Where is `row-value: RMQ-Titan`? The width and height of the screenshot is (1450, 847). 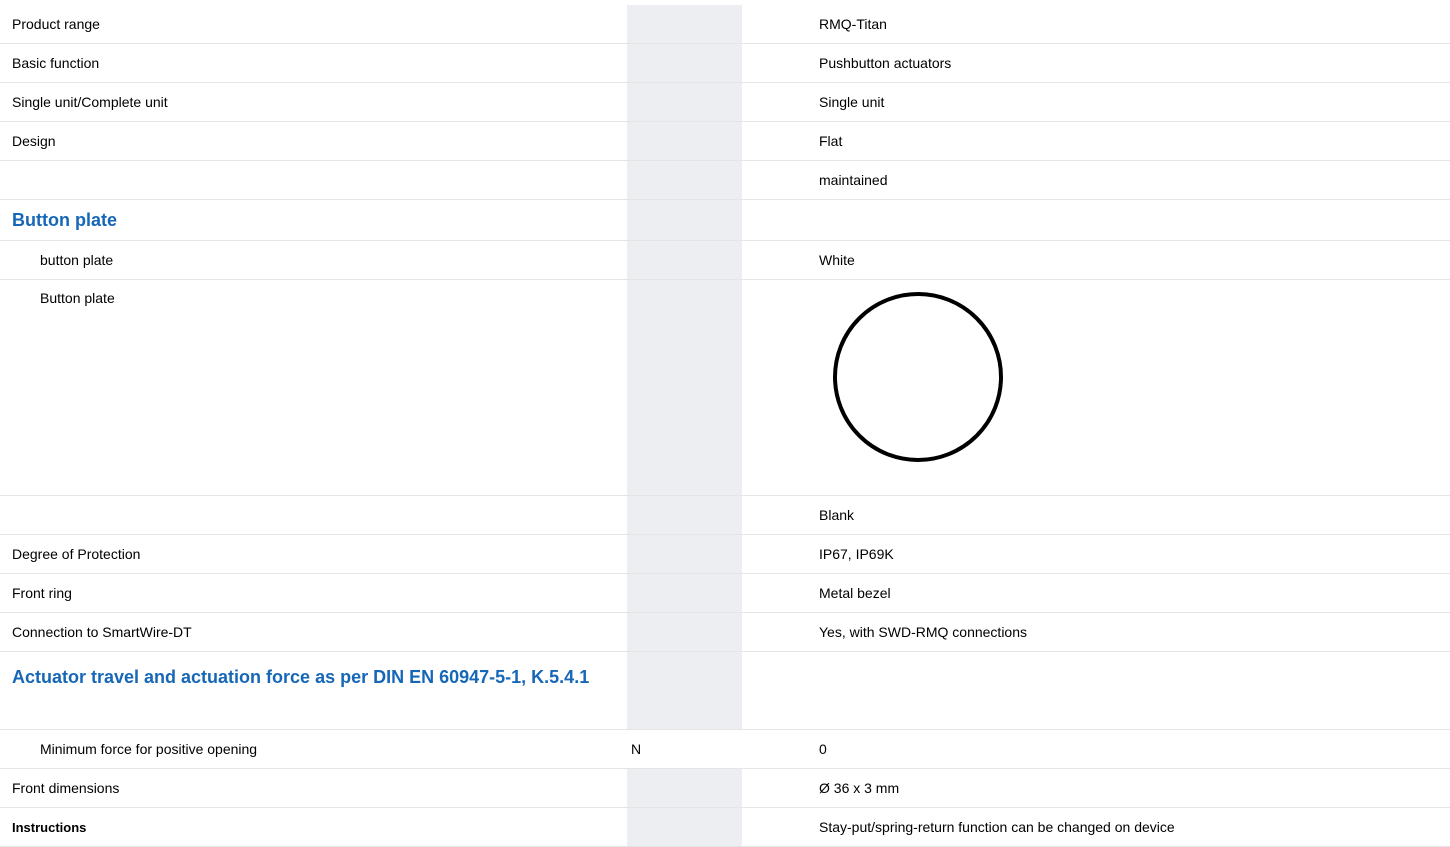 row-value: RMQ-Titan is located at coordinates (853, 24).